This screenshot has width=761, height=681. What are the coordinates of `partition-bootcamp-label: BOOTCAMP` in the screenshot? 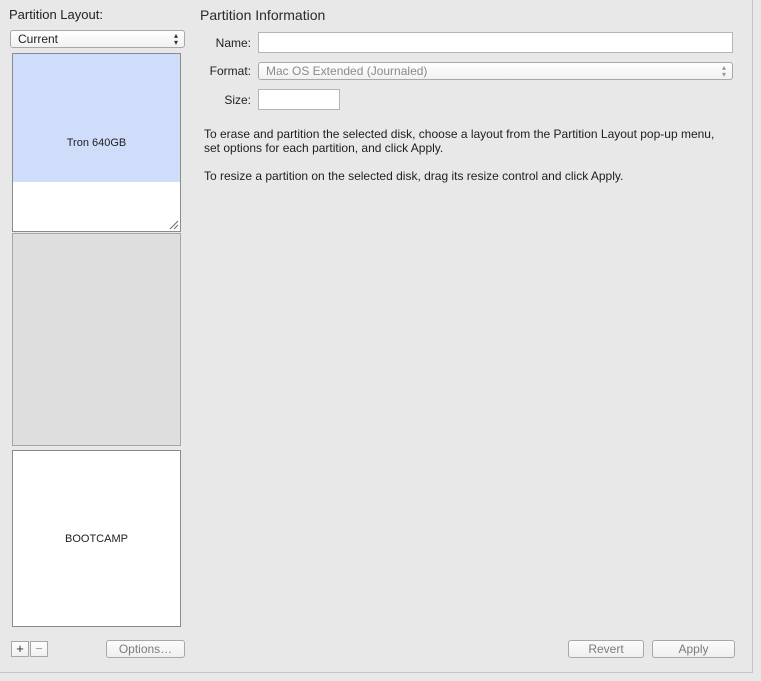 It's located at (96, 539).